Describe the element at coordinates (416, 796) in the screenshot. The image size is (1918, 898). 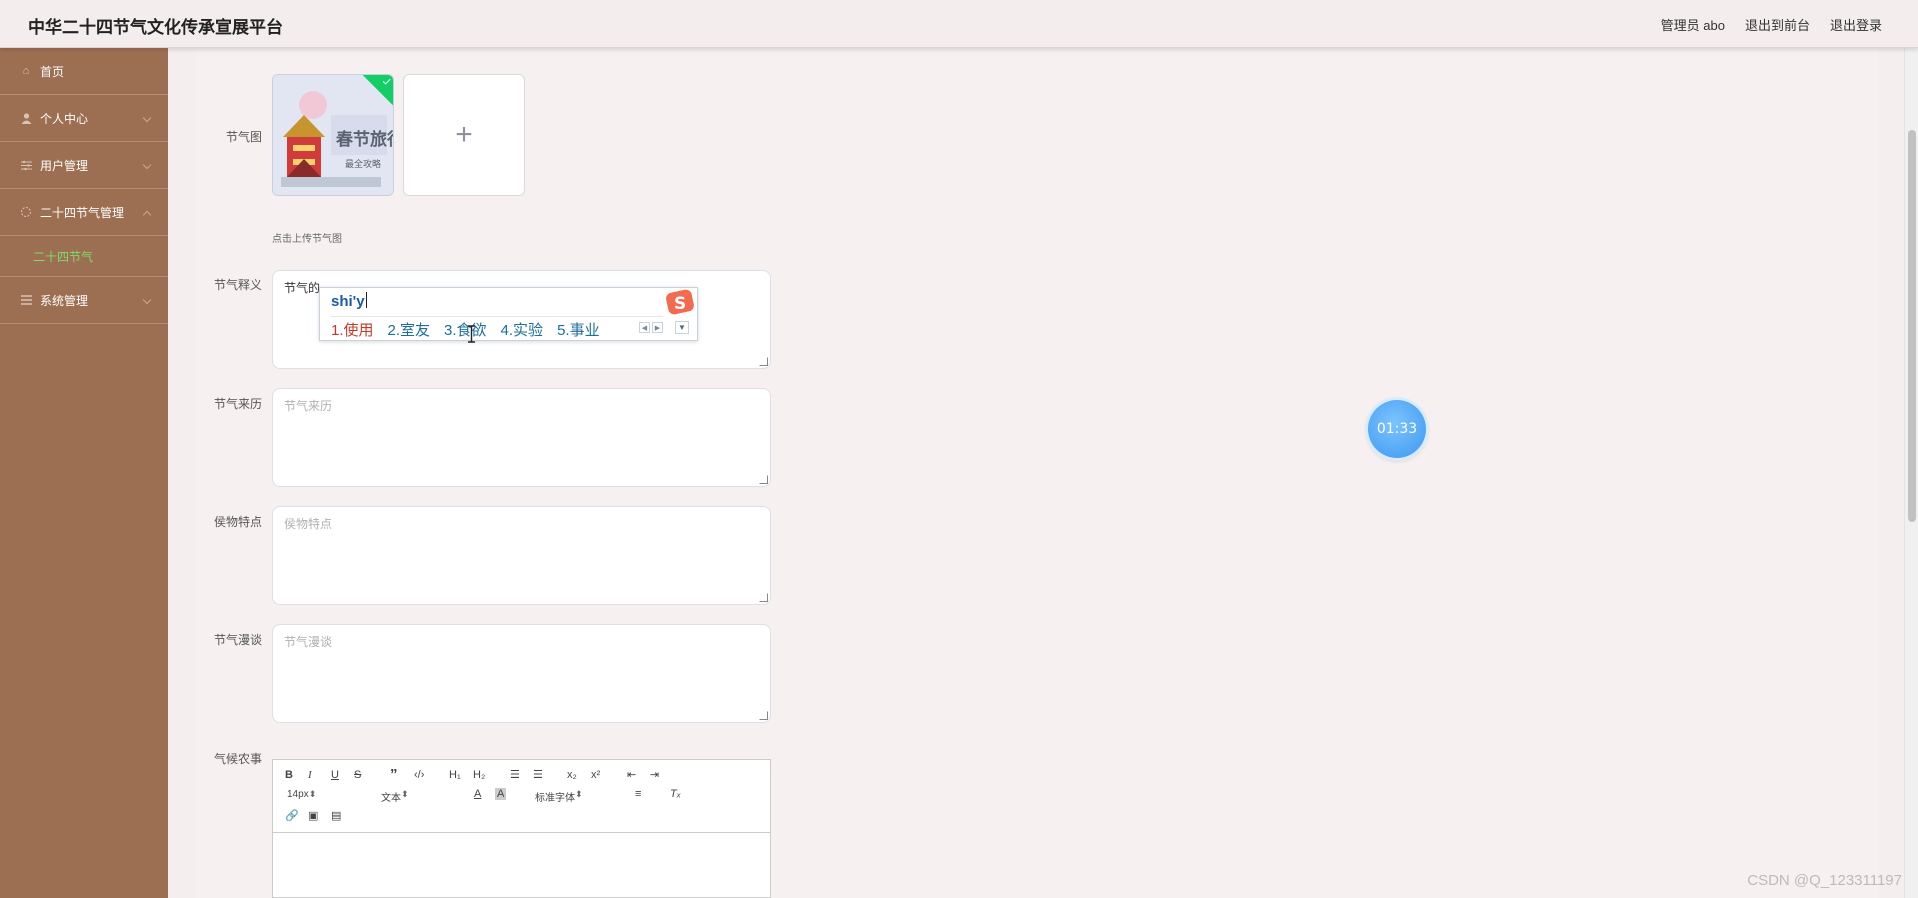
I see `block-type-select: 文本` at that location.